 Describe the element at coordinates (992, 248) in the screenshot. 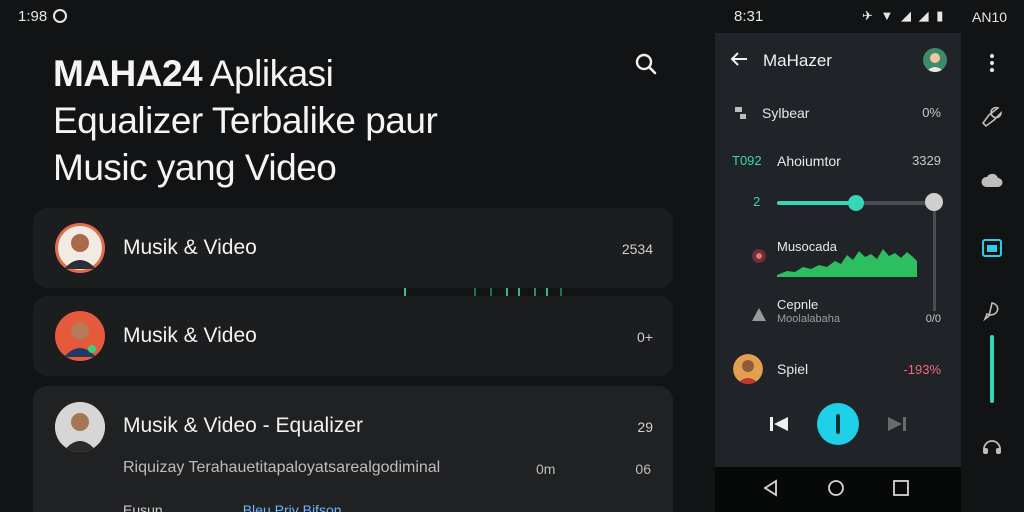

I see `window-icon` at that location.